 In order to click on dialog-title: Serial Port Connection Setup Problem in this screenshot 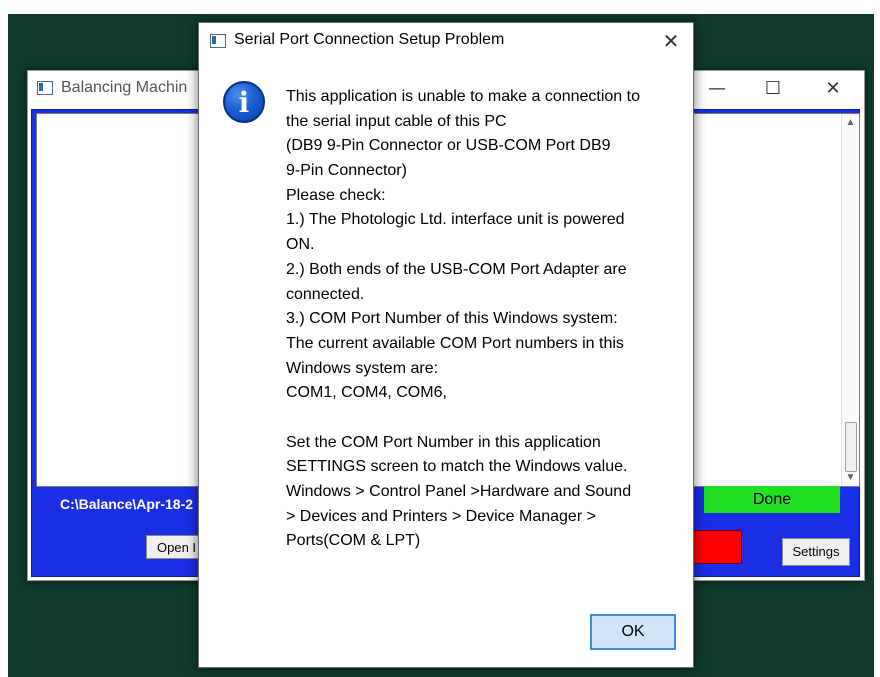, I will do `click(369, 39)`.